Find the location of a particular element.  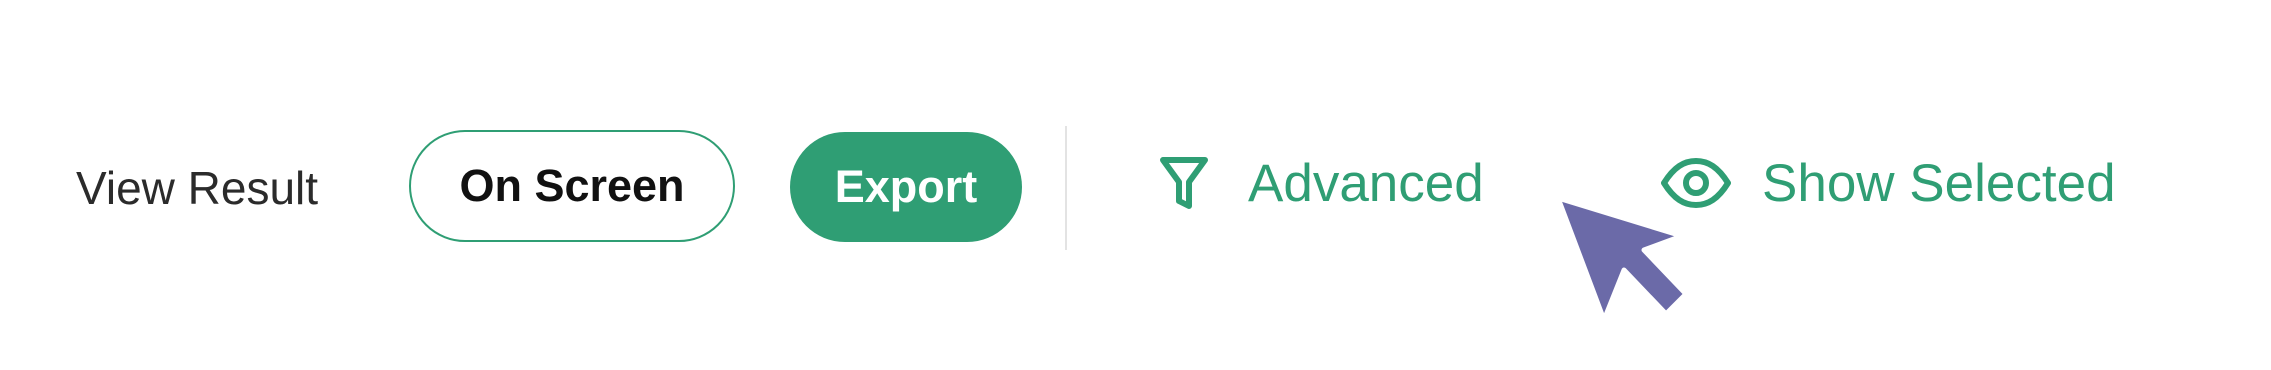

export-button-label: Export is located at coordinates (906, 186).